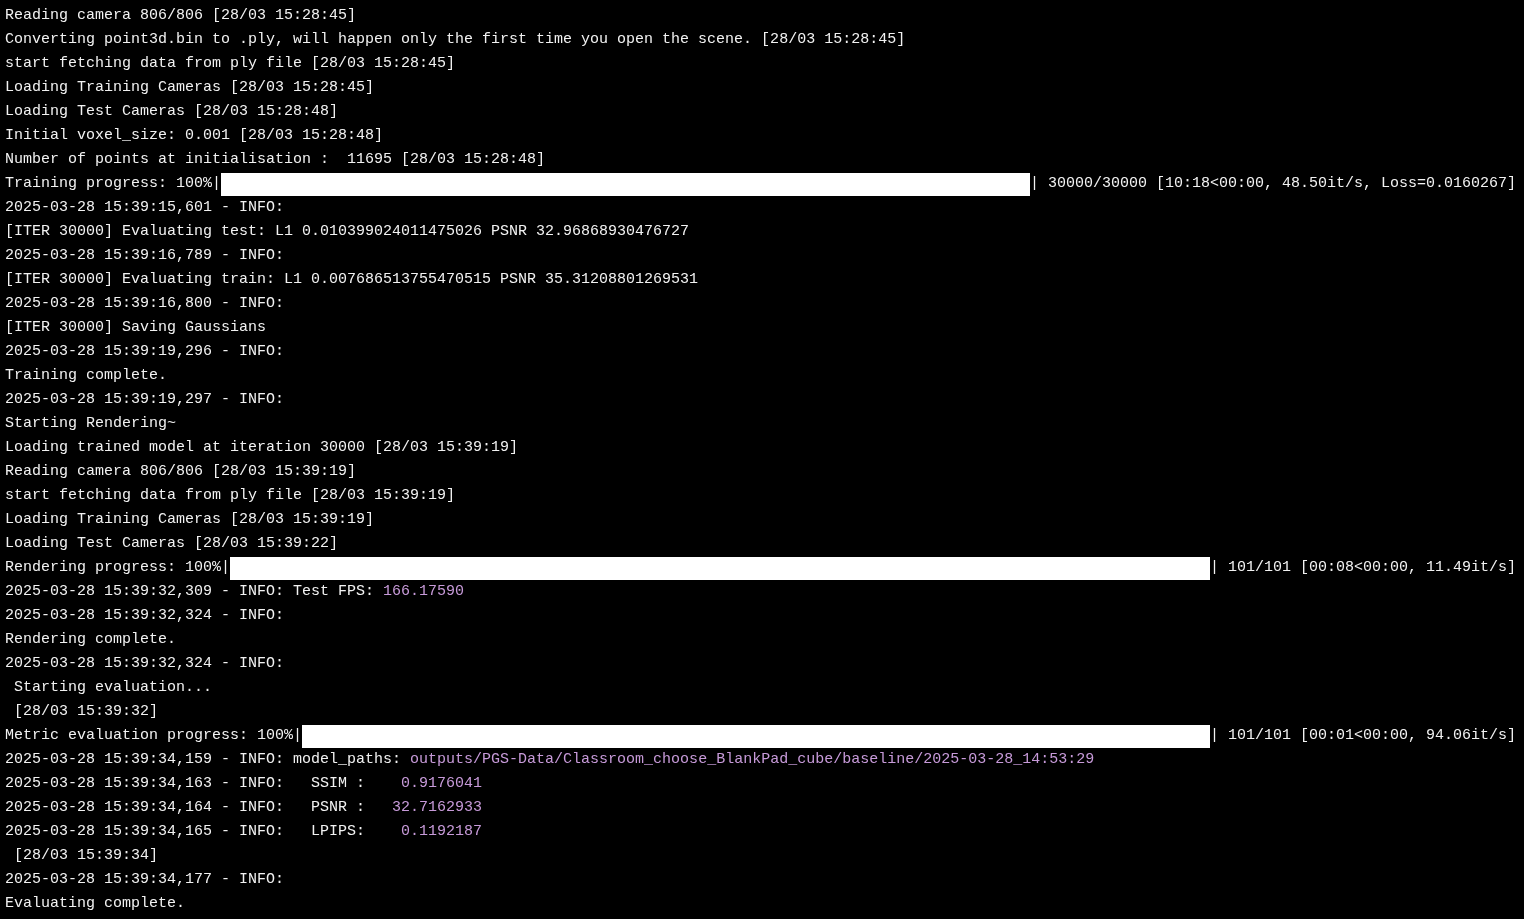 This screenshot has height=919, width=1524. I want to click on progress-label: Rendering progress: 100%|, so click(118, 568).